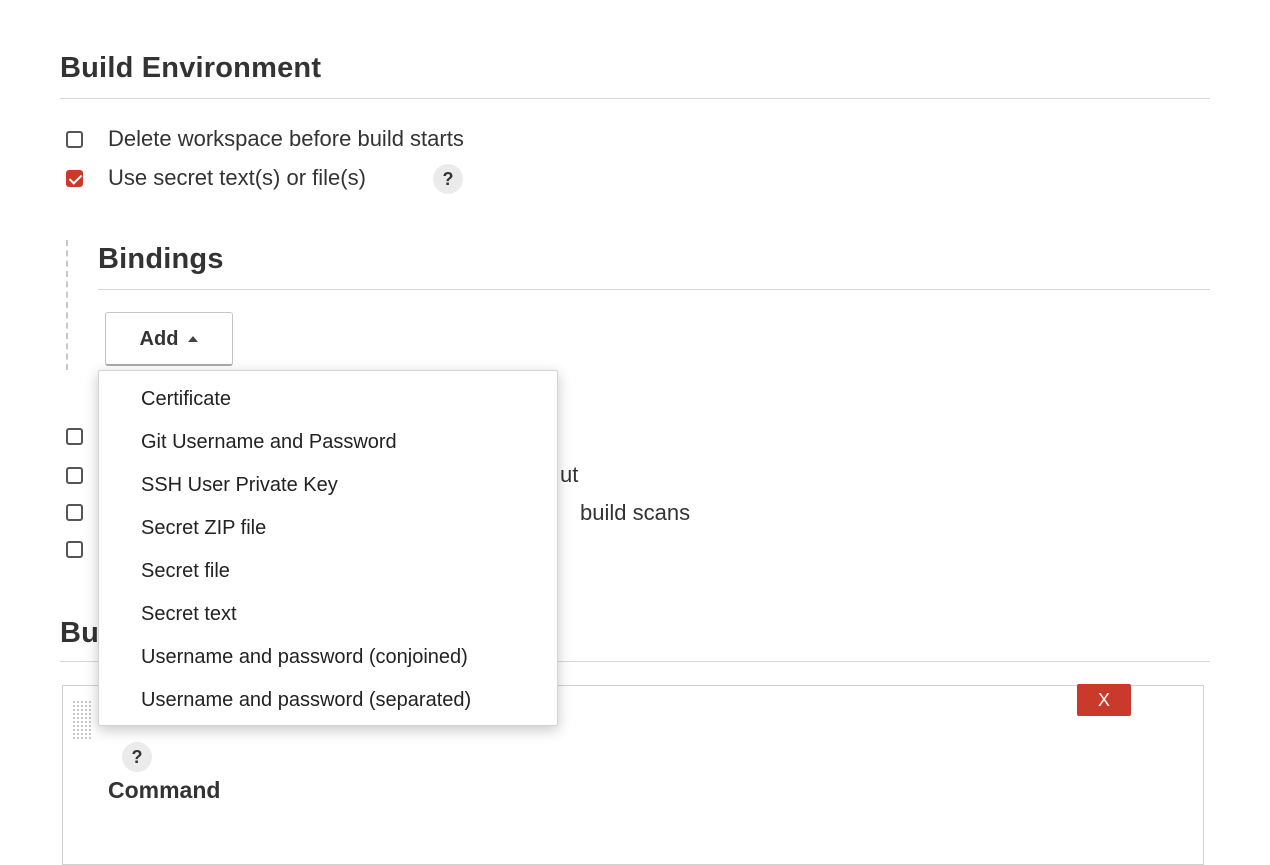  Describe the element at coordinates (185, 571) in the screenshot. I see `menu-item-secret-file: Secret file` at that location.